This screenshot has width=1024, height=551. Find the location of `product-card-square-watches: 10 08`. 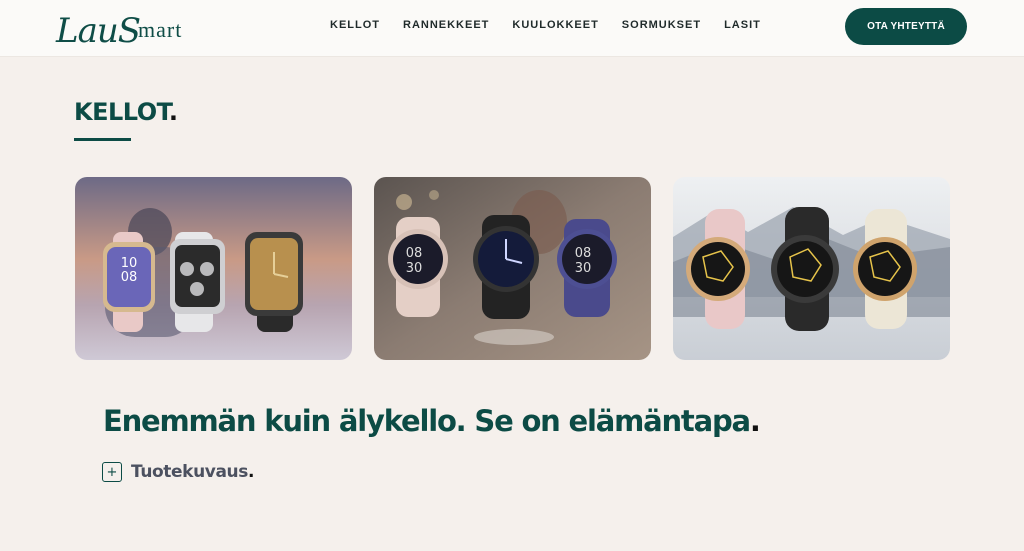

product-card-square-watches: 10 08 is located at coordinates (213, 268).